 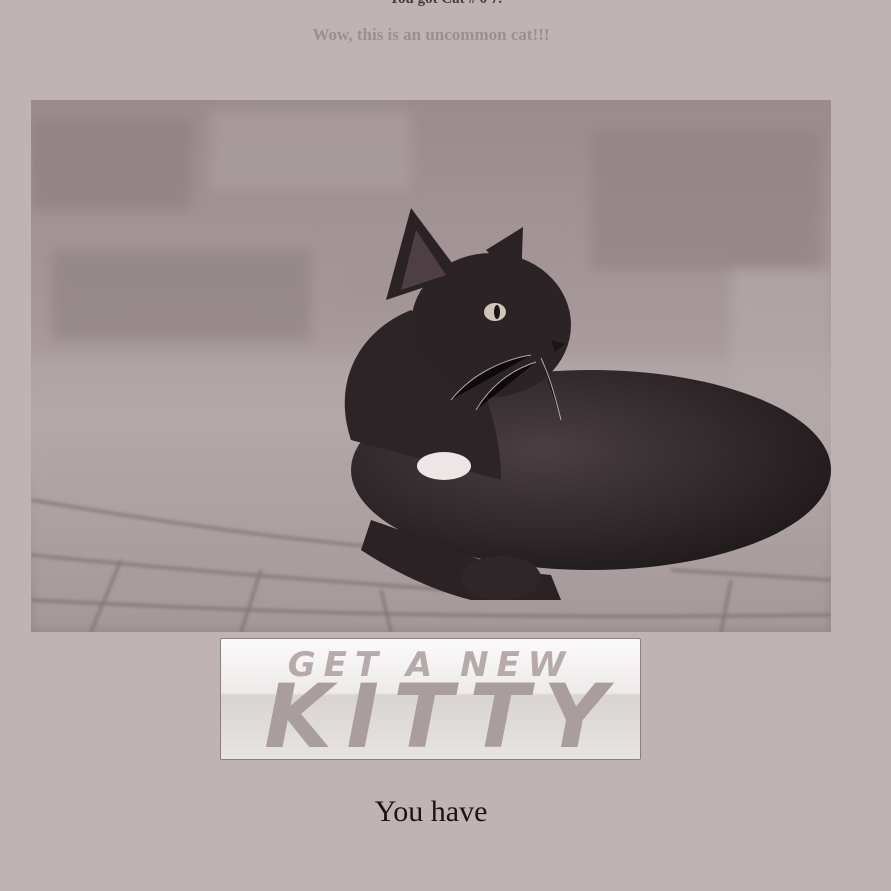 What do you see at coordinates (431, 811) in the screenshot?
I see `you-have-text: You have` at bounding box center [431, 811].